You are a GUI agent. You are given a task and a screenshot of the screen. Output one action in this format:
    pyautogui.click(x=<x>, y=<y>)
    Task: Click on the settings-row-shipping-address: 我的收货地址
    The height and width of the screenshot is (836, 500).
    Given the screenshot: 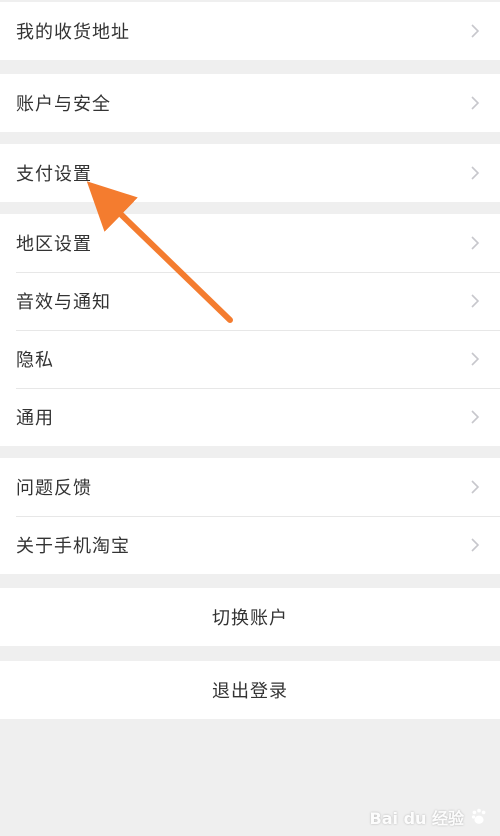 What is the action you would take?
    pyautogui.click(x=250, y=31)
    